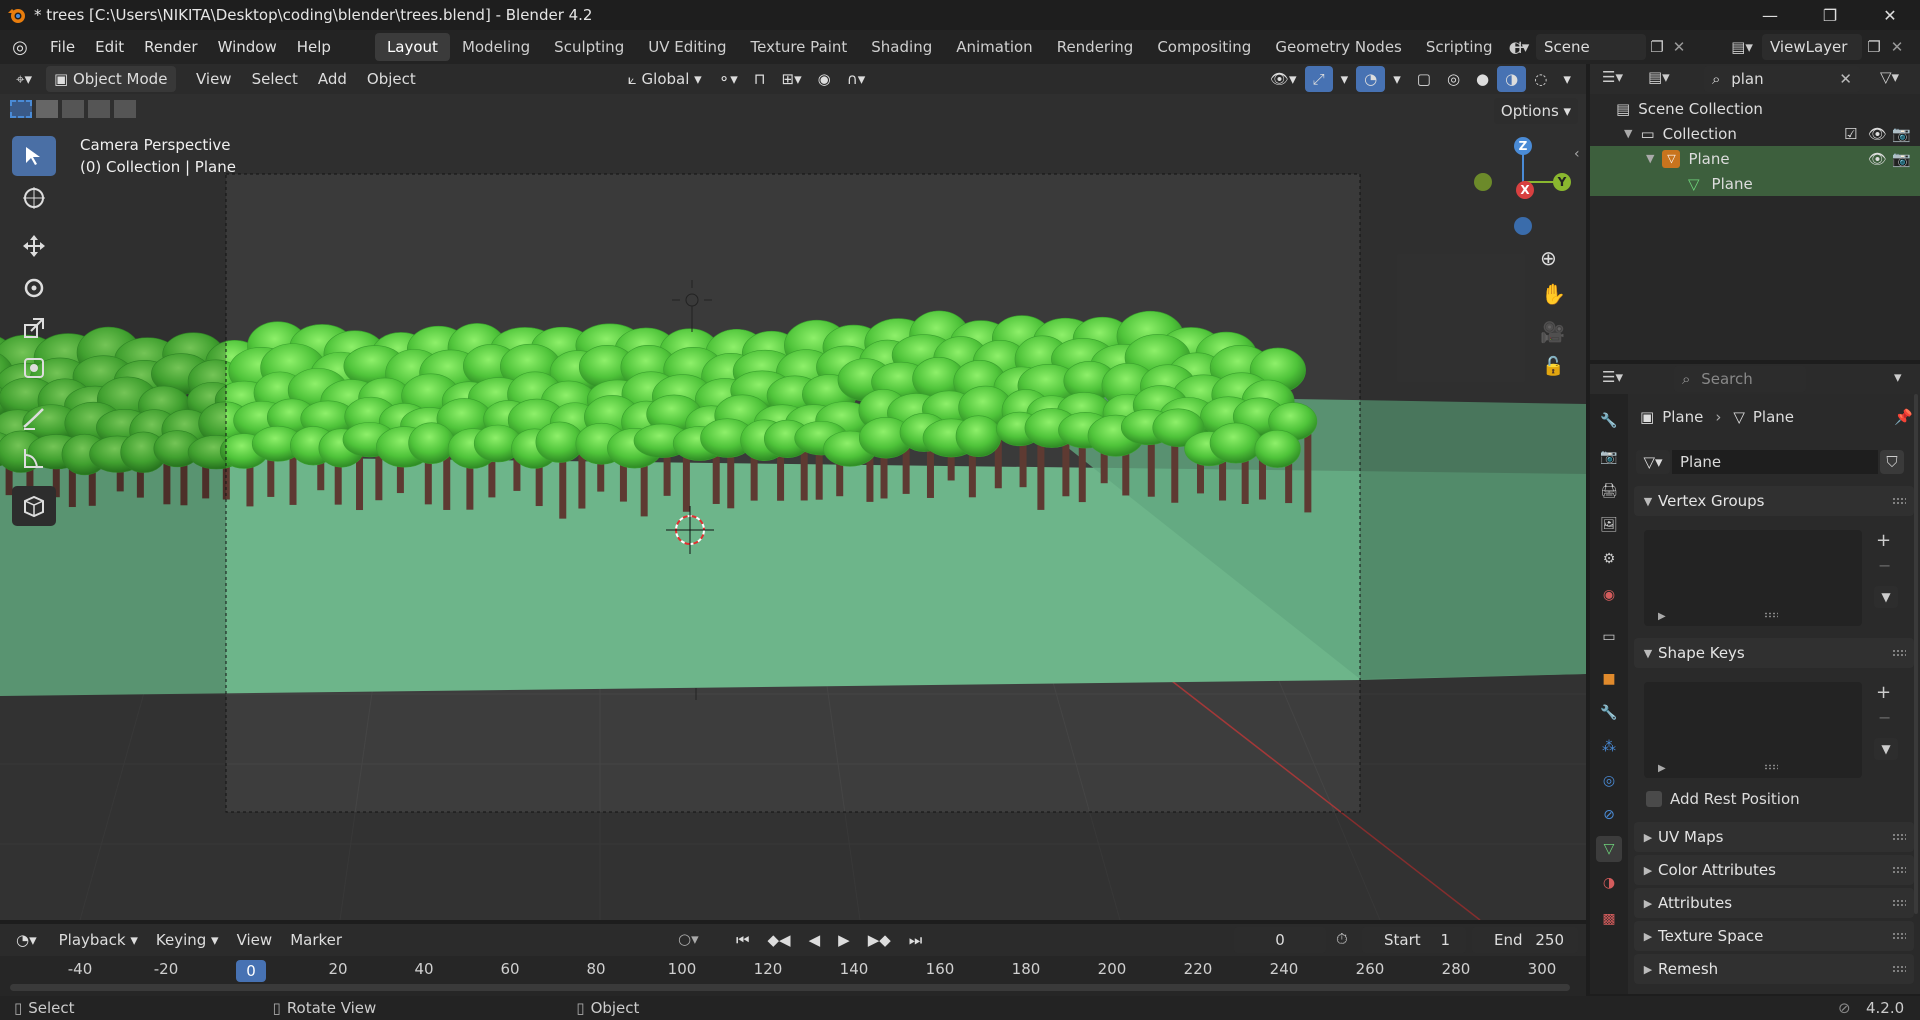  Describe the element at coordinates (901, 47) in the screenshot. I see `tab-shading: Shading` at that location.